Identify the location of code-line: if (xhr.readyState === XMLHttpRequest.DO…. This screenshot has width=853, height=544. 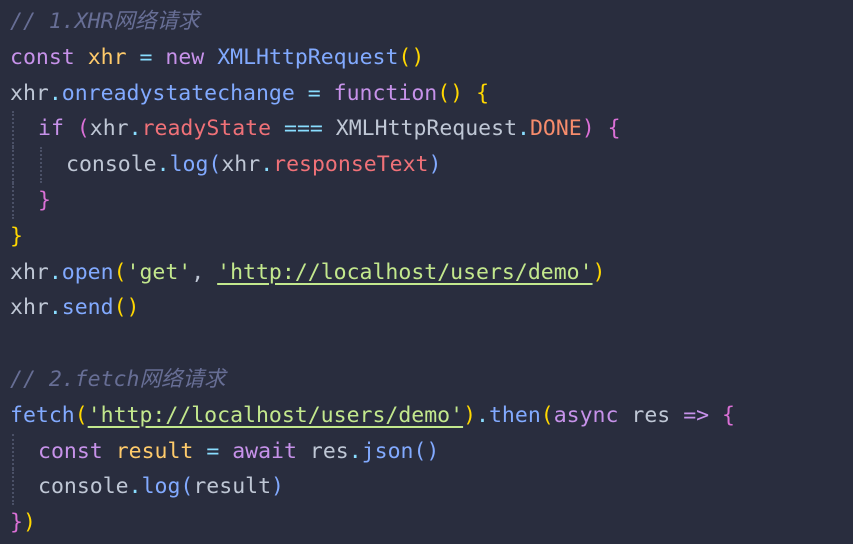
(426, 129).